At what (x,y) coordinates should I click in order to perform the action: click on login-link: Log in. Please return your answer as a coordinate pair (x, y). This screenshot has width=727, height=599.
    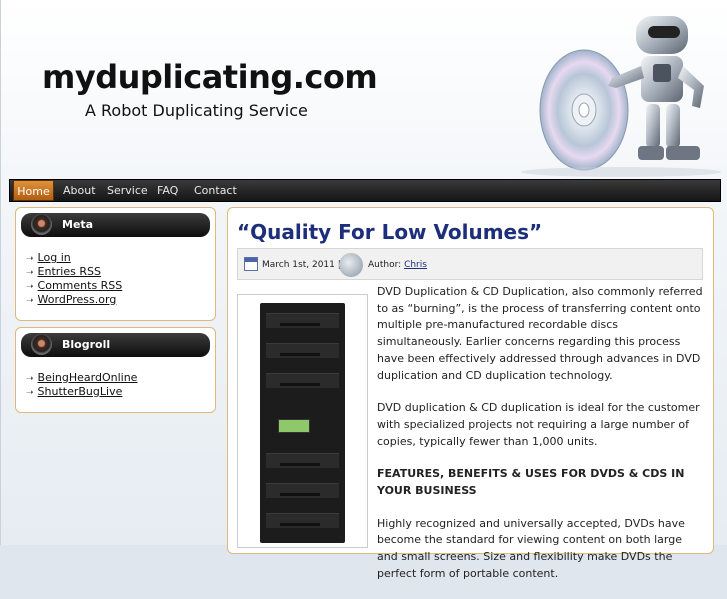
    Looking at the image, I should click on (54, 257).